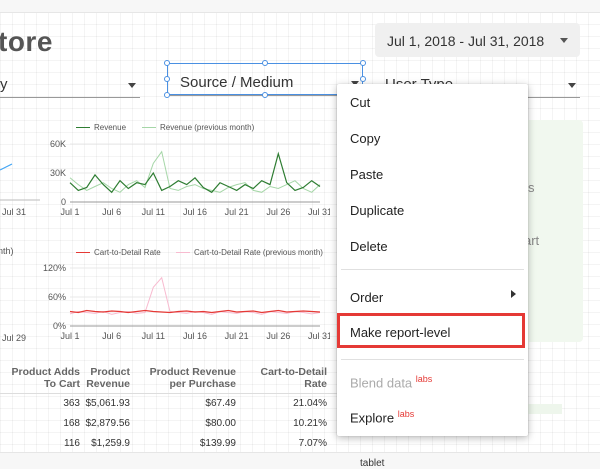 This screenshot has width=600, height=469. I want to click on table-header-divider, so click(170, 393).